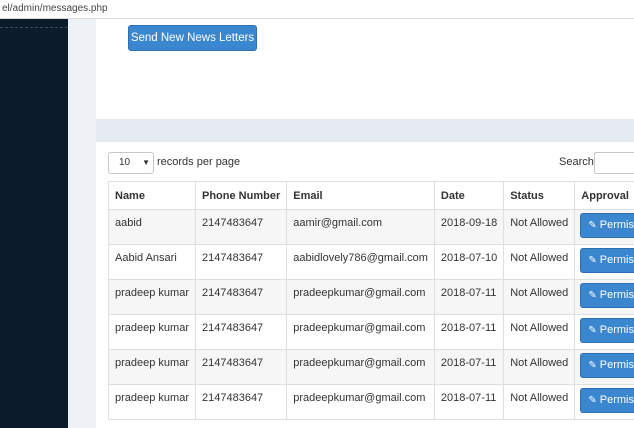  Describe the element at coordinates (82, 223) in the screenshot. I see `content-gutter` at that location.